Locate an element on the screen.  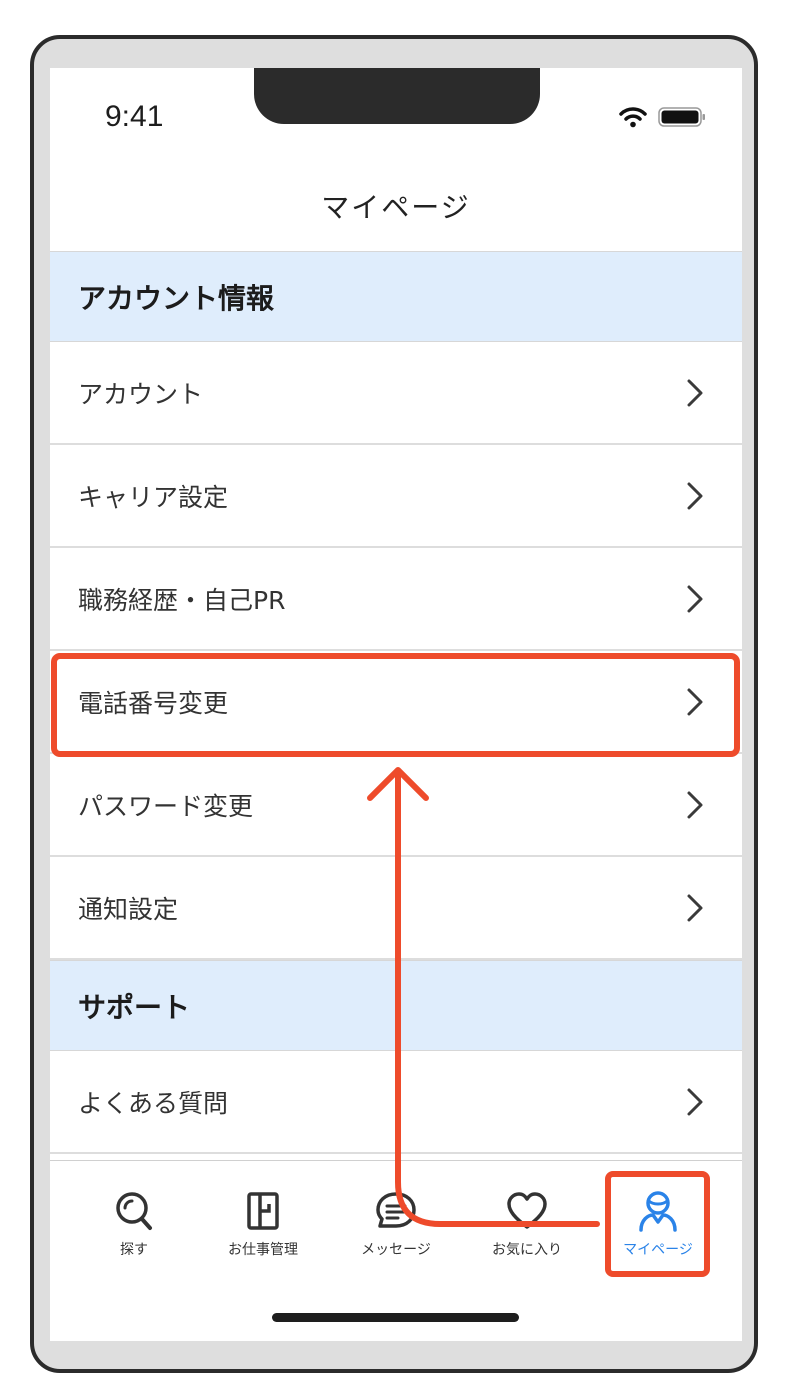
section-header-account-info: アカウント情報 is located at coordinates (396, 296).